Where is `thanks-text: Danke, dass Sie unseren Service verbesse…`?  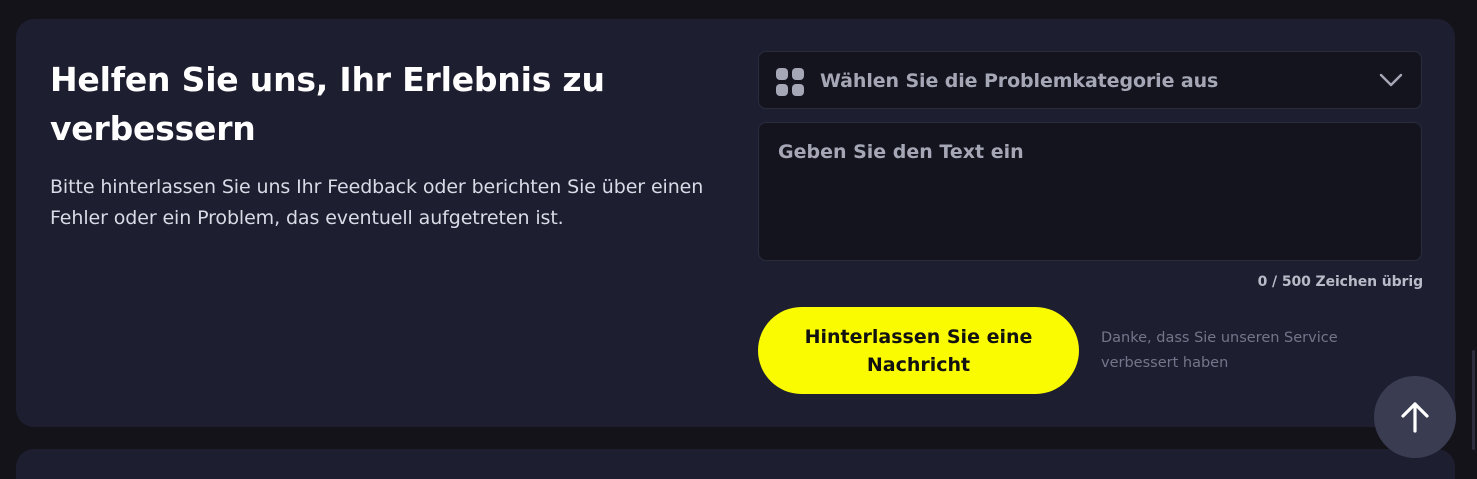 thanks-text: Danke, dass Sie unseren Service verbesse… is located at coordinates (1219, 350).